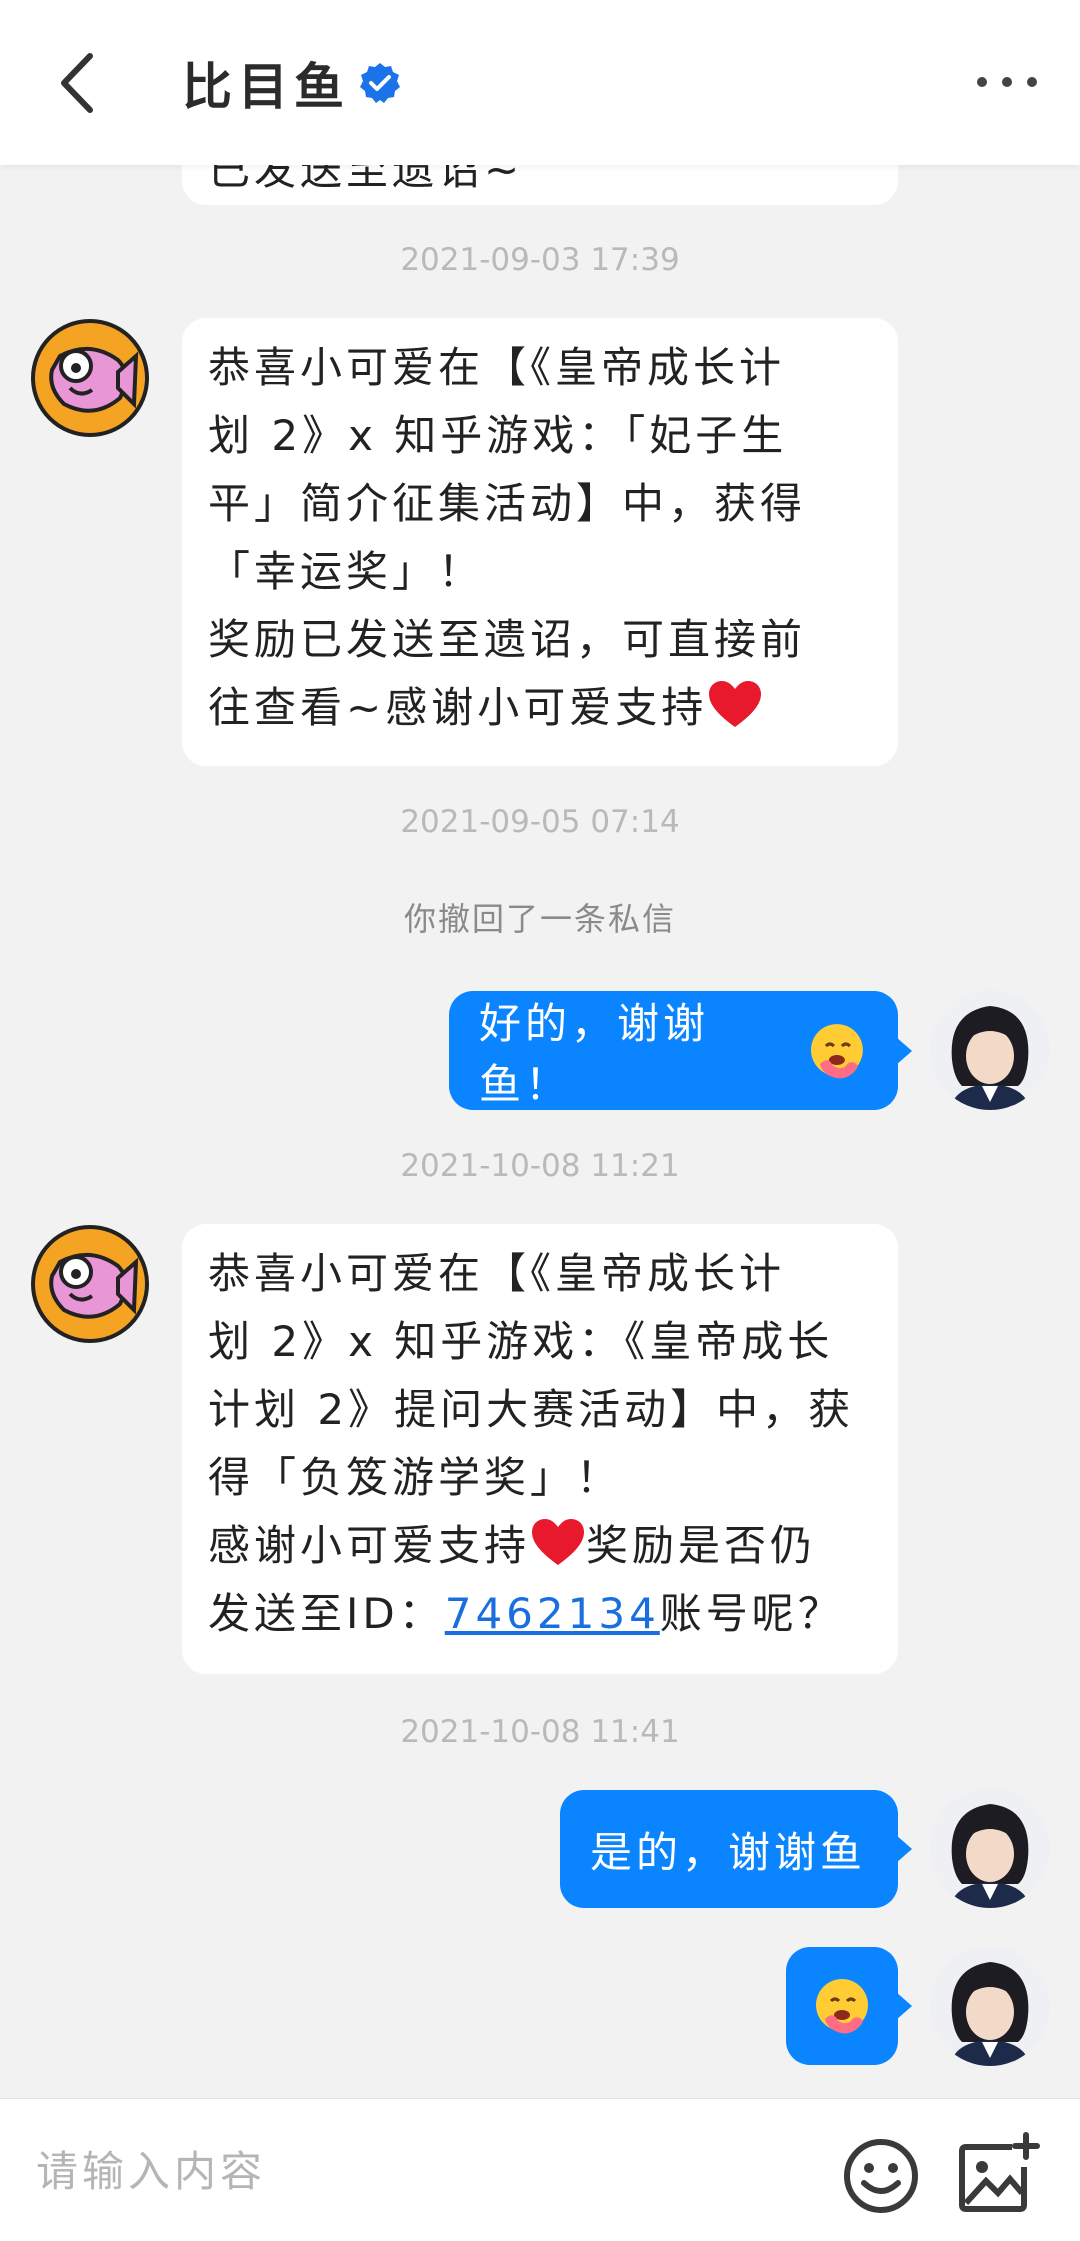 This screenshot has width=1080, height=2241. I want to click on timestamp: 2021-09-03 17:39, so click(540, 260).